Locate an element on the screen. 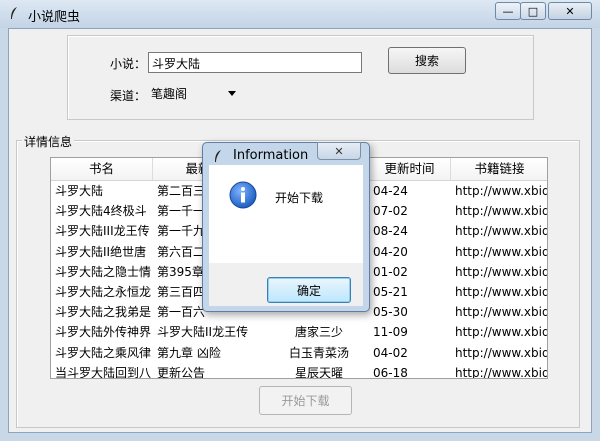 The width and height of the screenshot is (600, 441). column-header-link: 书籍链接 is located at coordinates (499, 169).